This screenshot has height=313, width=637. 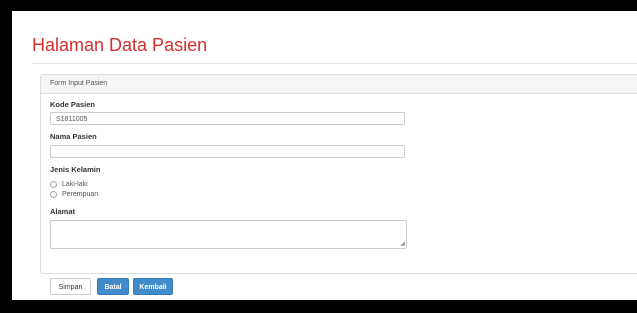 I want to click on simpan-button: Simpan, so click(x=70, y=286).